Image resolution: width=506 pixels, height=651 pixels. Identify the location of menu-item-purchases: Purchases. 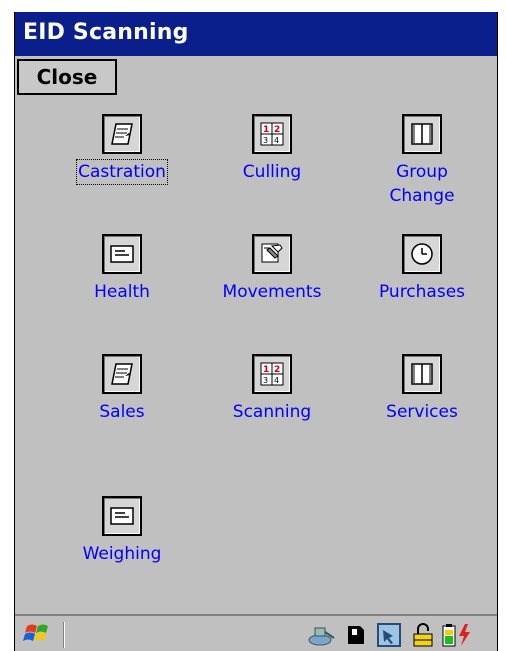
(422, 269).